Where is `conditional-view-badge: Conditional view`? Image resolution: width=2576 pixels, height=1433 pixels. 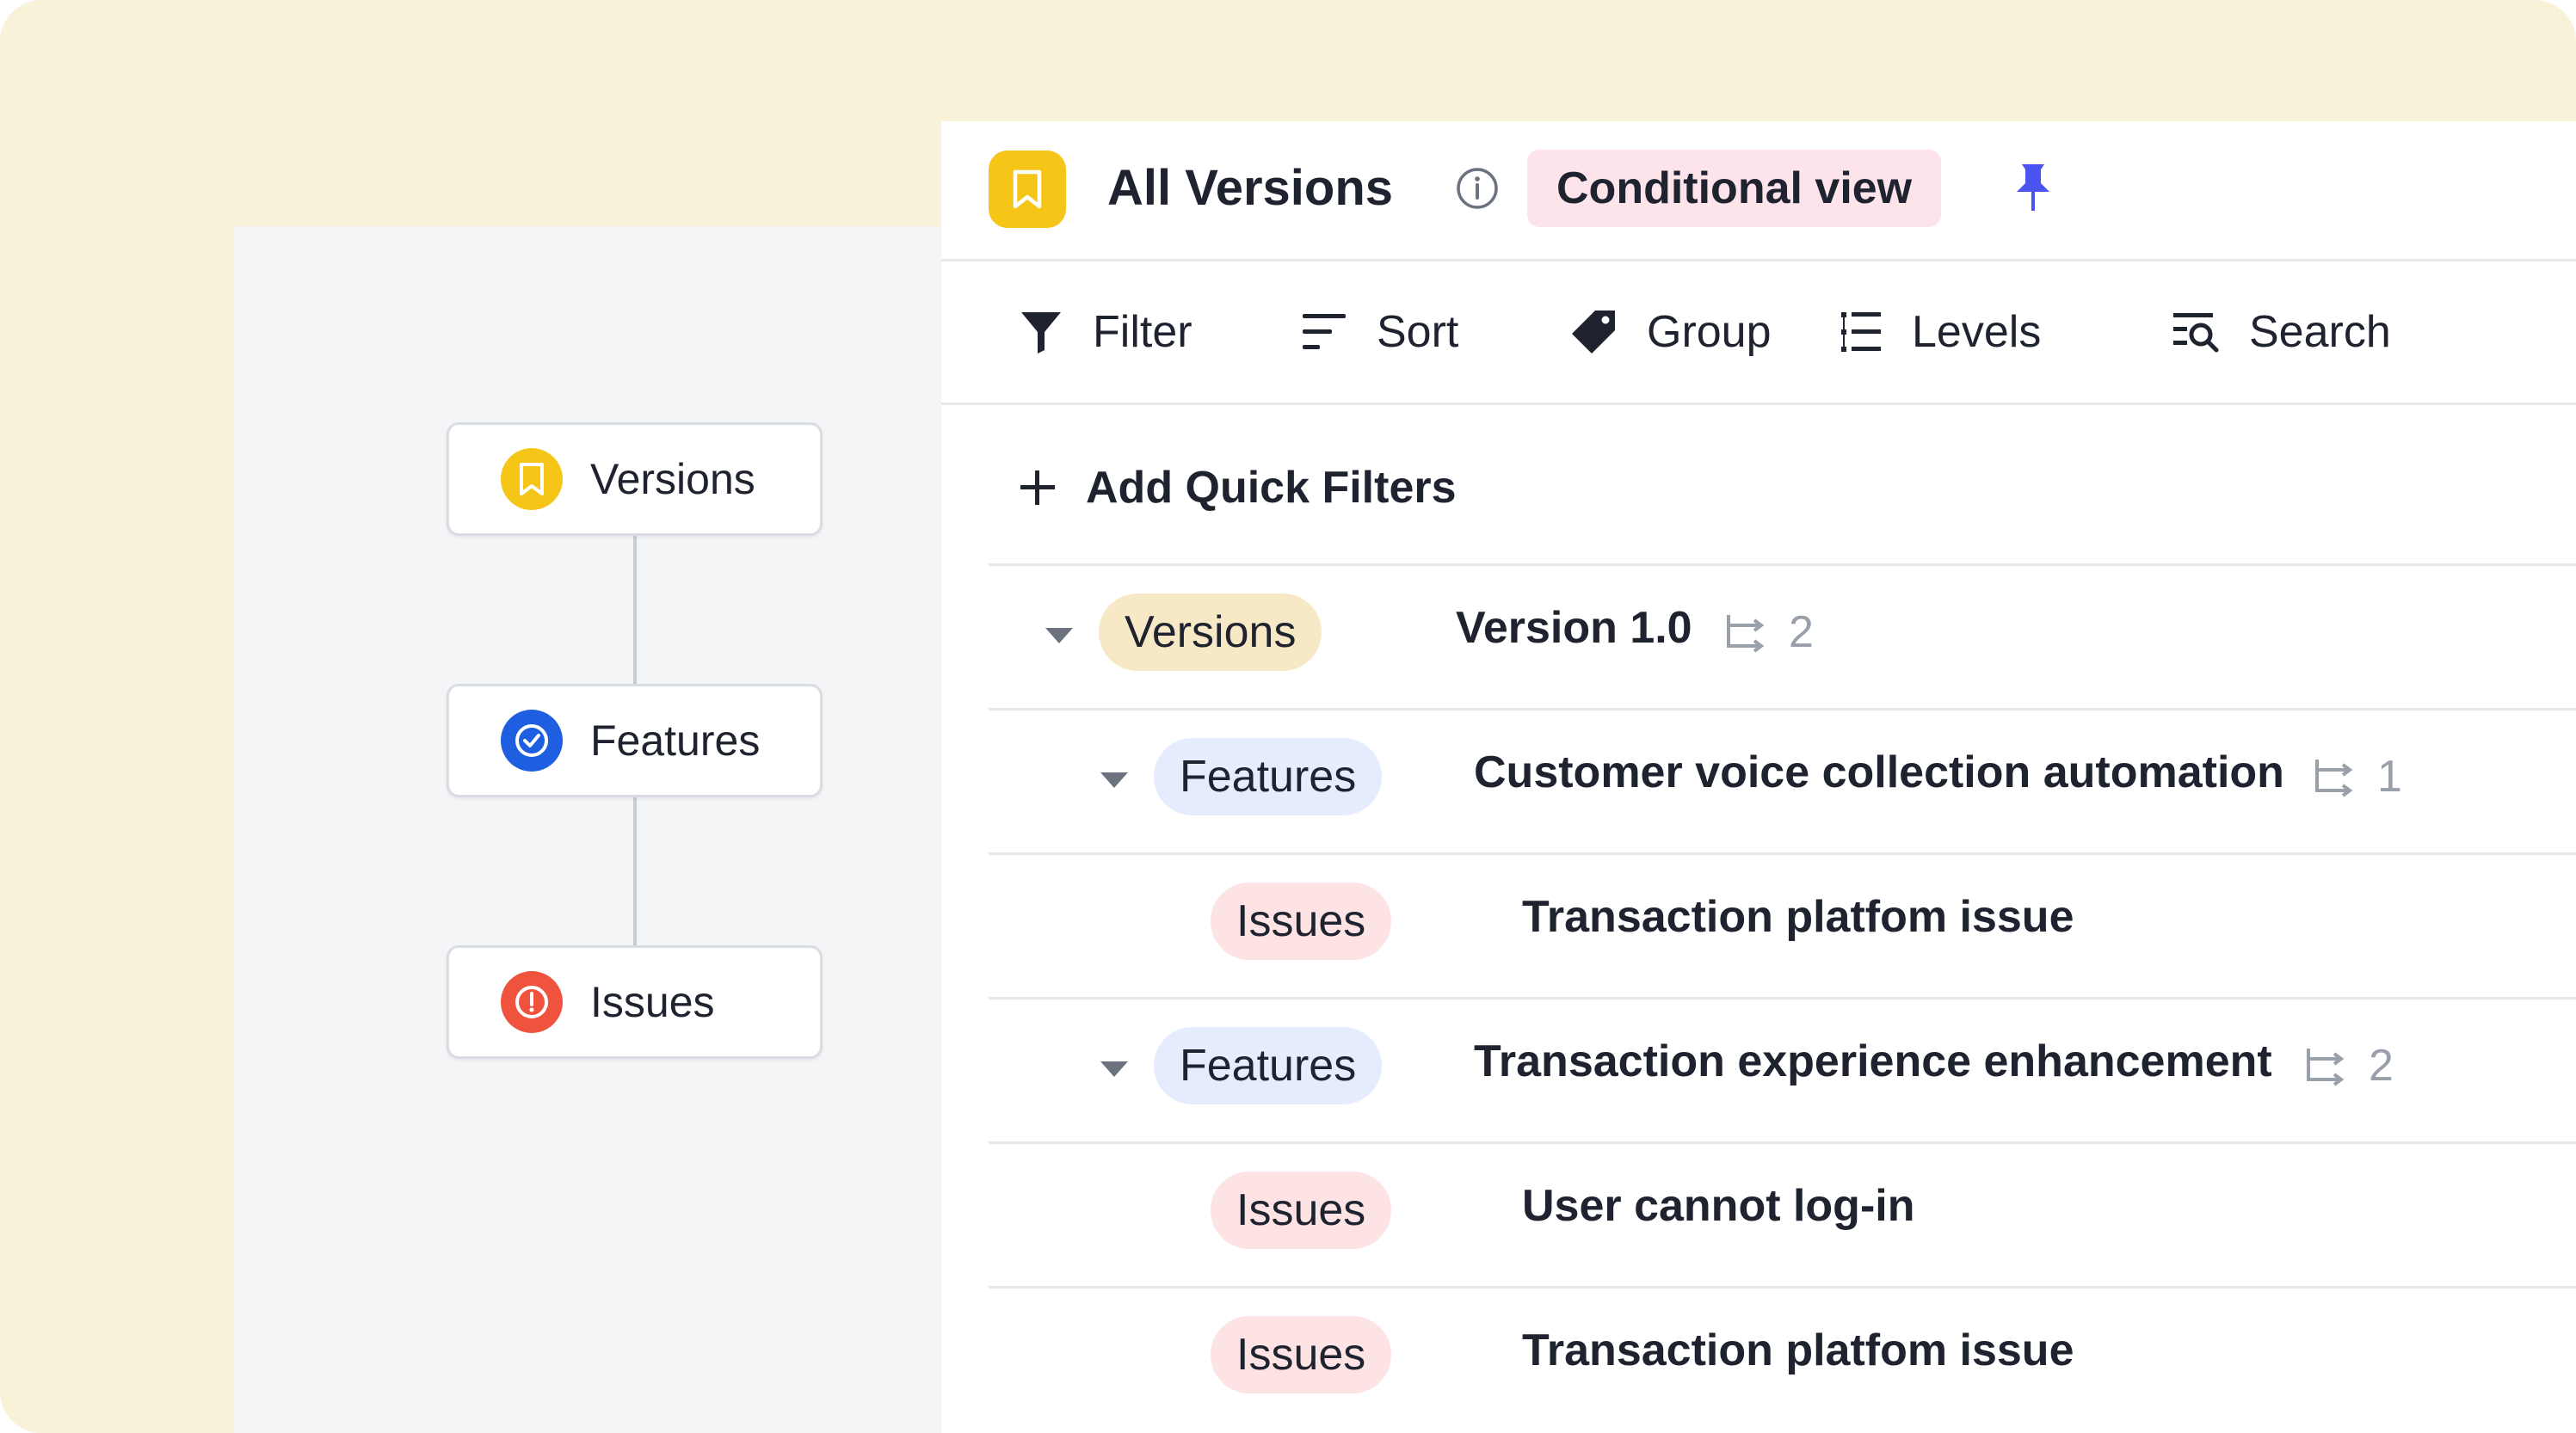 conditional-view-badge: Conditional view is located at coordinates (1734, 188).